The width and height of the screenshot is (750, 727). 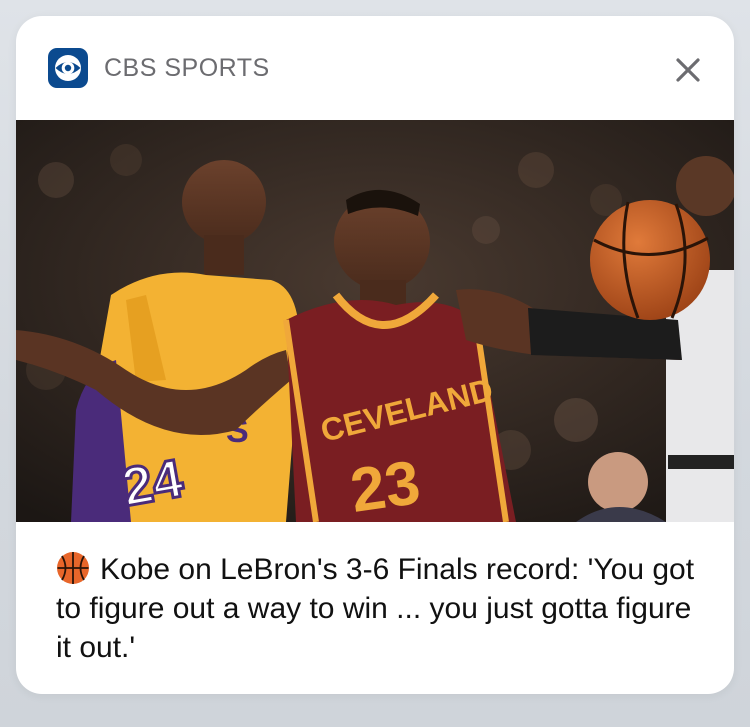 What do you see at coordinates (650, 260) in the screenshot?
I see `basketball` at bounding box center [650, 260].